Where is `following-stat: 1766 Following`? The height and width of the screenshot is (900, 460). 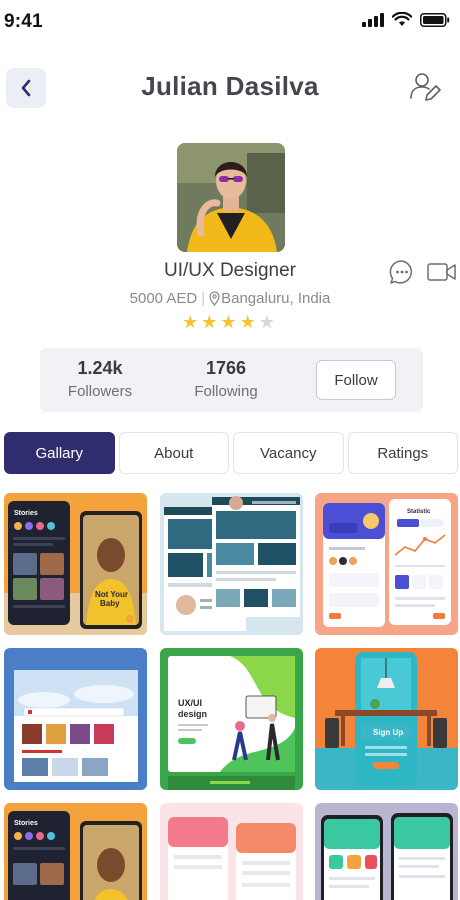 following-stat: 1766 Following is located at coordinates (226, 379).